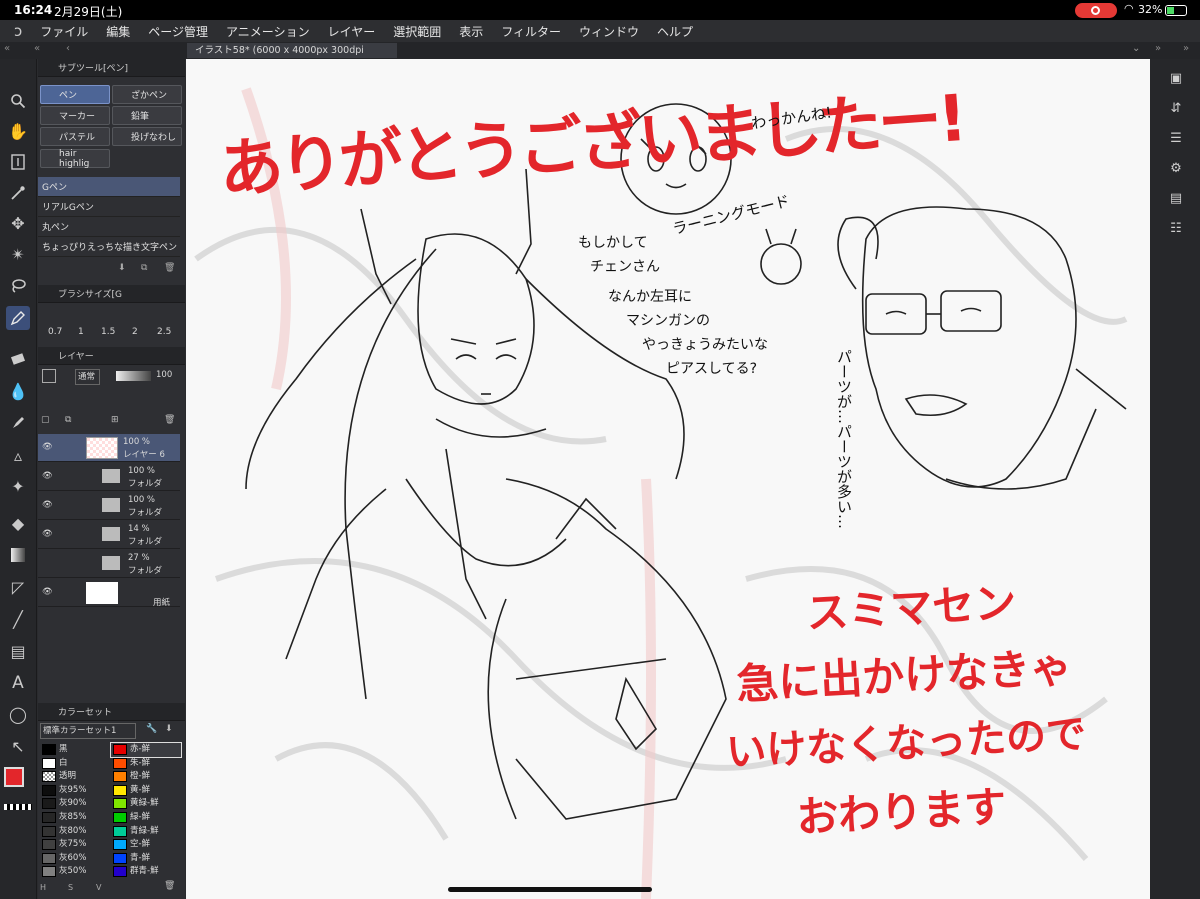 The image size is (1200, 899). I want to click on brushsize-value: 2, so click(135, 332).